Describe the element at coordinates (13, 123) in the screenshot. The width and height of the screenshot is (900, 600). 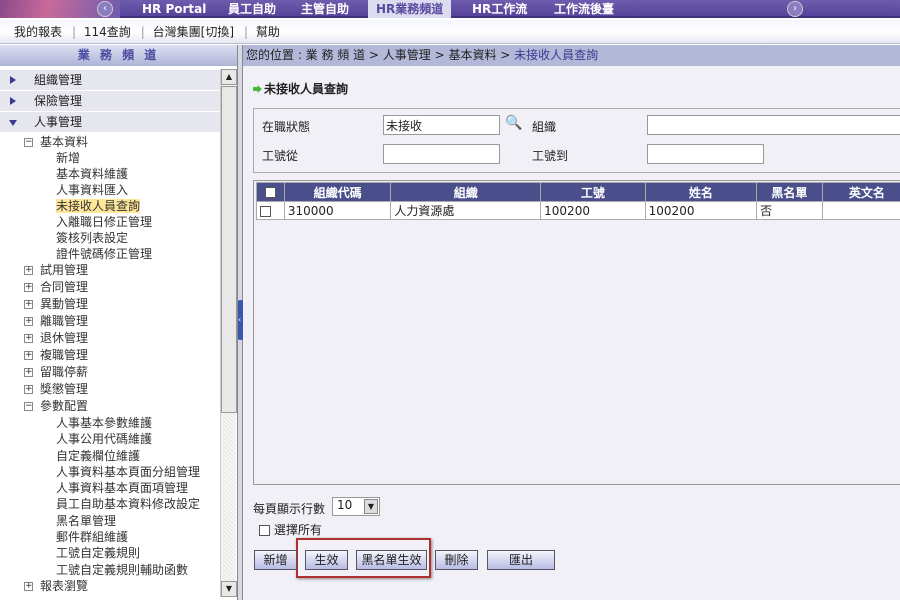
I see `caret-down-icon` at that location.